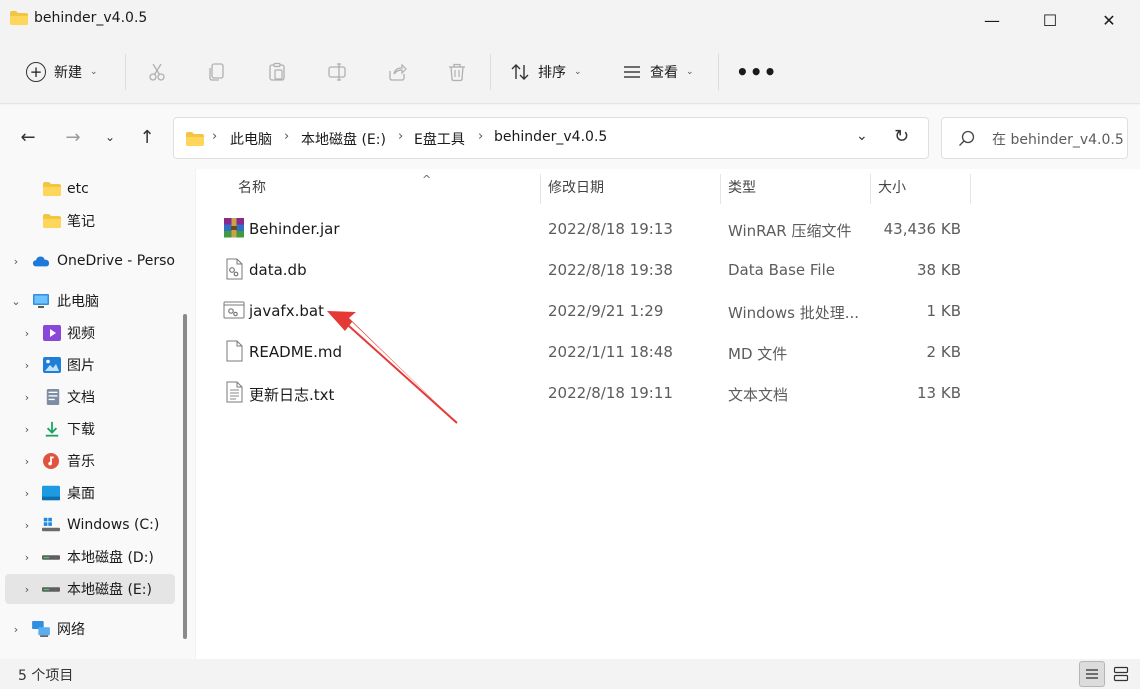 The width and height of the screenshot is (1140, 689). Describe the element at coordinates (1109, 20) in the screenshot. I see `close-button: ✕` at that location.